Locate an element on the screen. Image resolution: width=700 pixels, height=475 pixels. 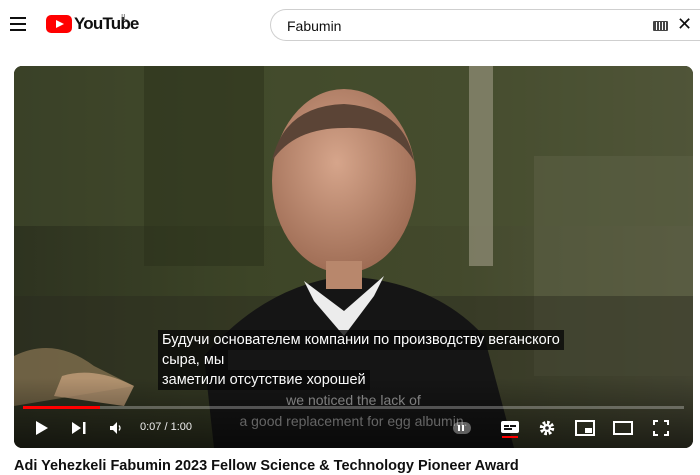
youtube-logo-icon is located at coordinates (59, 24).